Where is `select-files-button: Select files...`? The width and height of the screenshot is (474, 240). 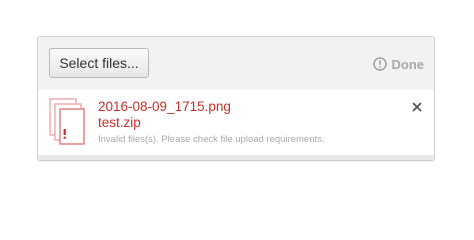 select-files-button: Select files... is located at coordinates (99, 63).